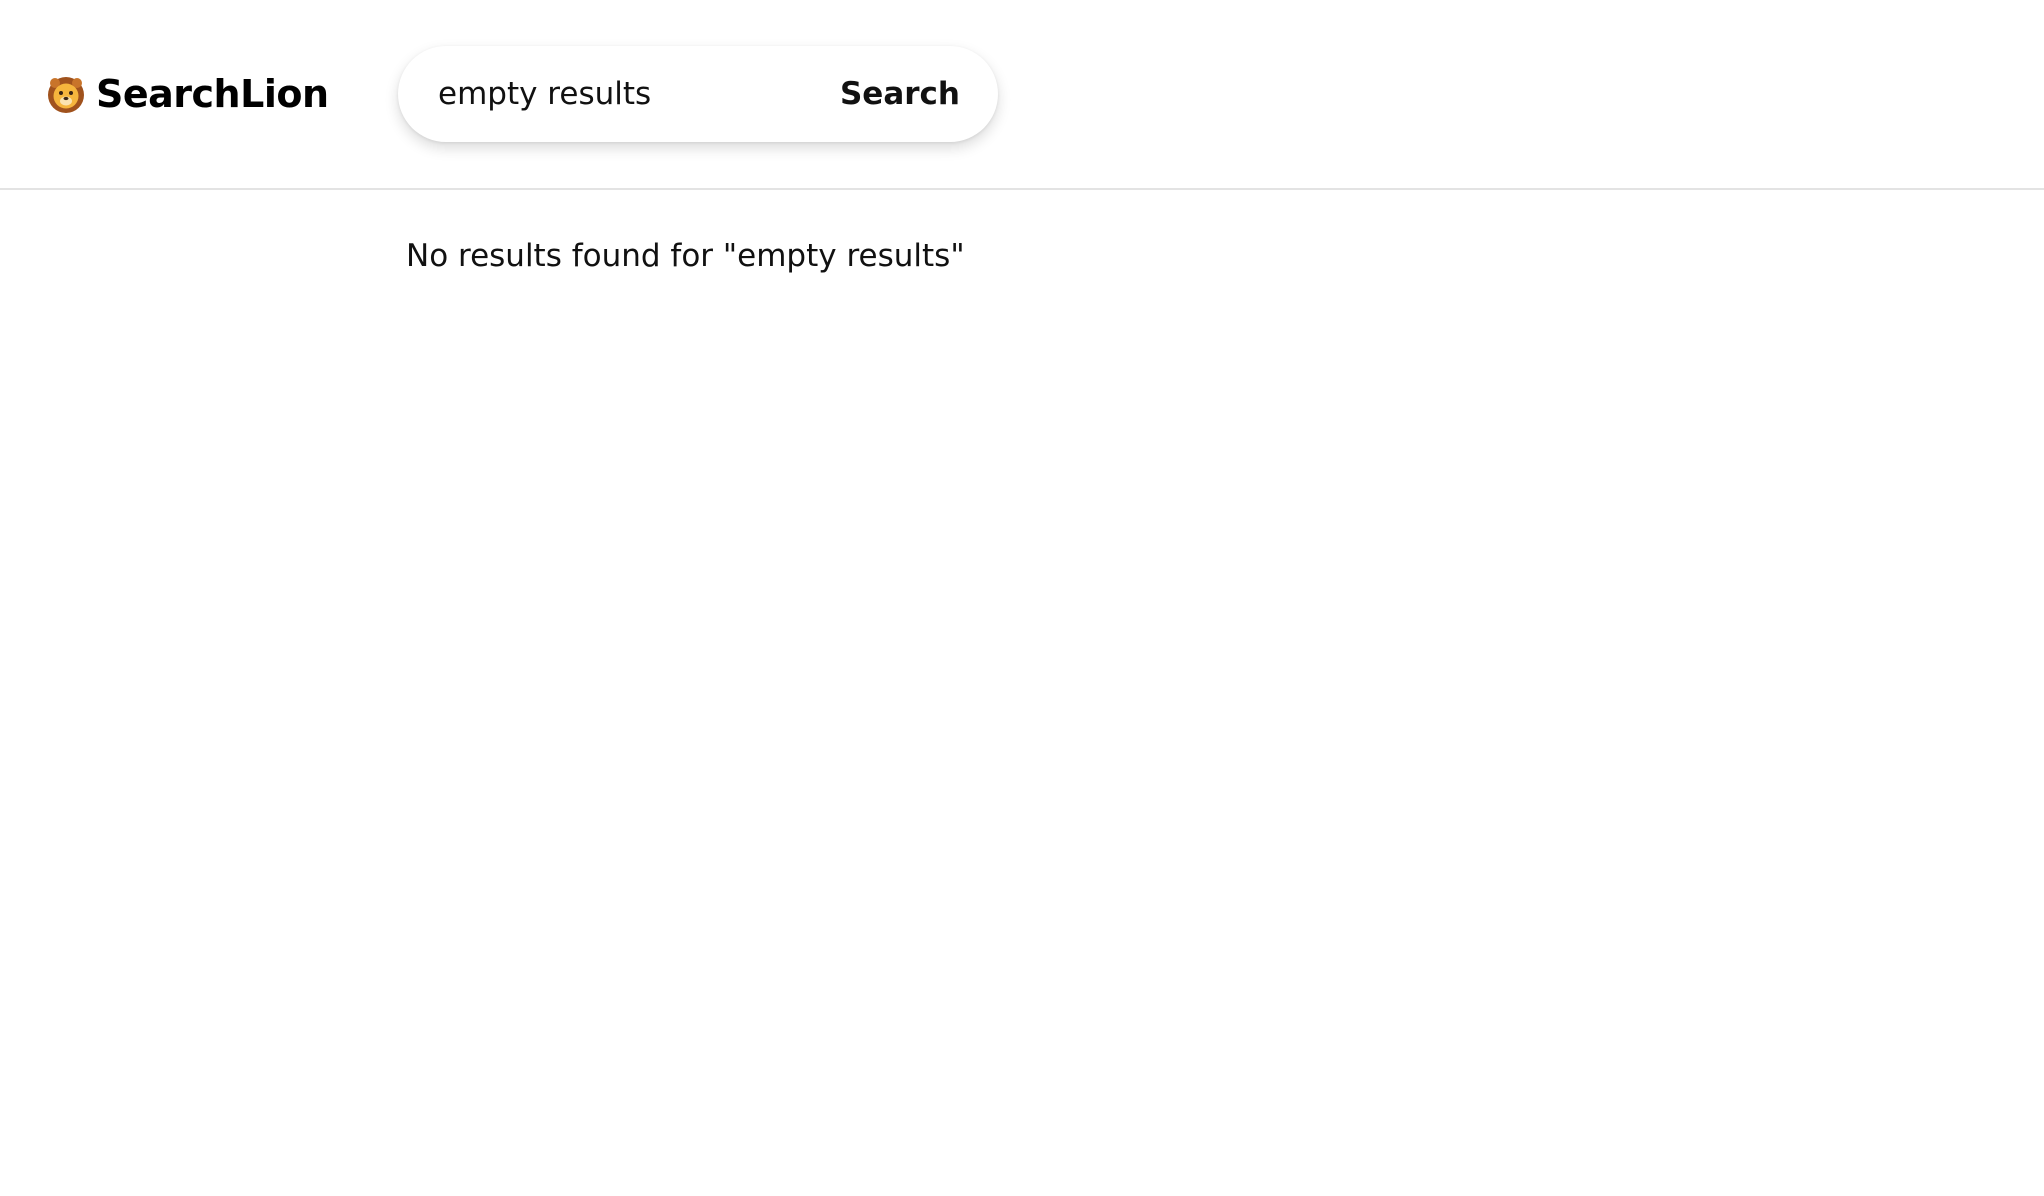  What do you see at coordinates (900, 94) in the screenshot?
I see `search-button: Search` at bounding box center [900, 94].